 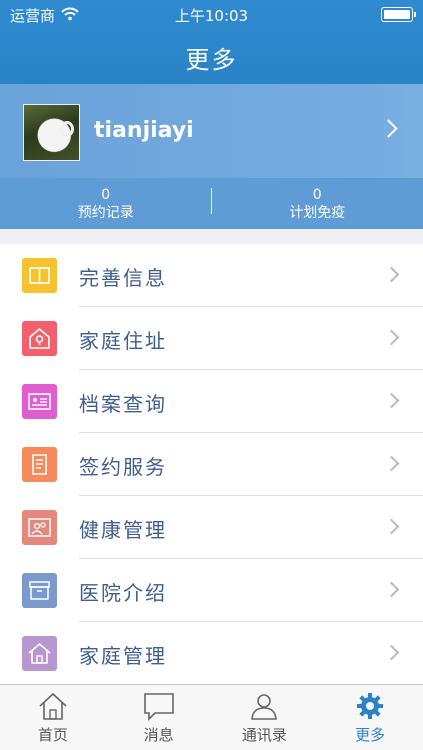 What do you see at coordinates (211, 401) in the screenshot?
I see `menu-item-records: 档案查询` at bounding box center [211, 401].